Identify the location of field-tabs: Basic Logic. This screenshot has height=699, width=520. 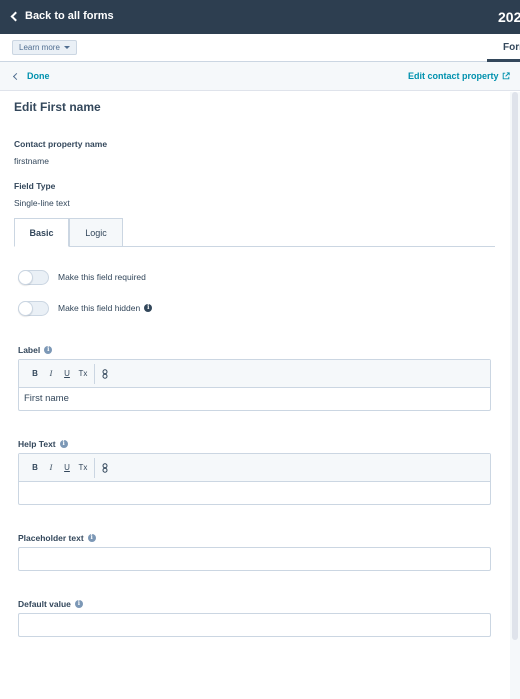
(254, 232).